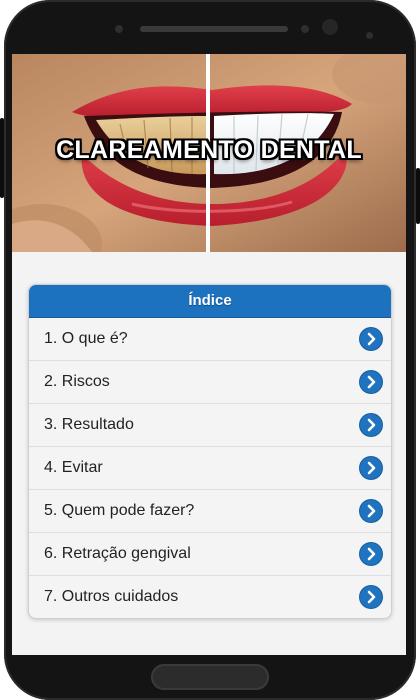 Image resolution: width=420 pixels, height=700 pixels. What do you see at coordinates (210, 677) in the screenshot?
I see `home-button` at bounding box center [210, 677].